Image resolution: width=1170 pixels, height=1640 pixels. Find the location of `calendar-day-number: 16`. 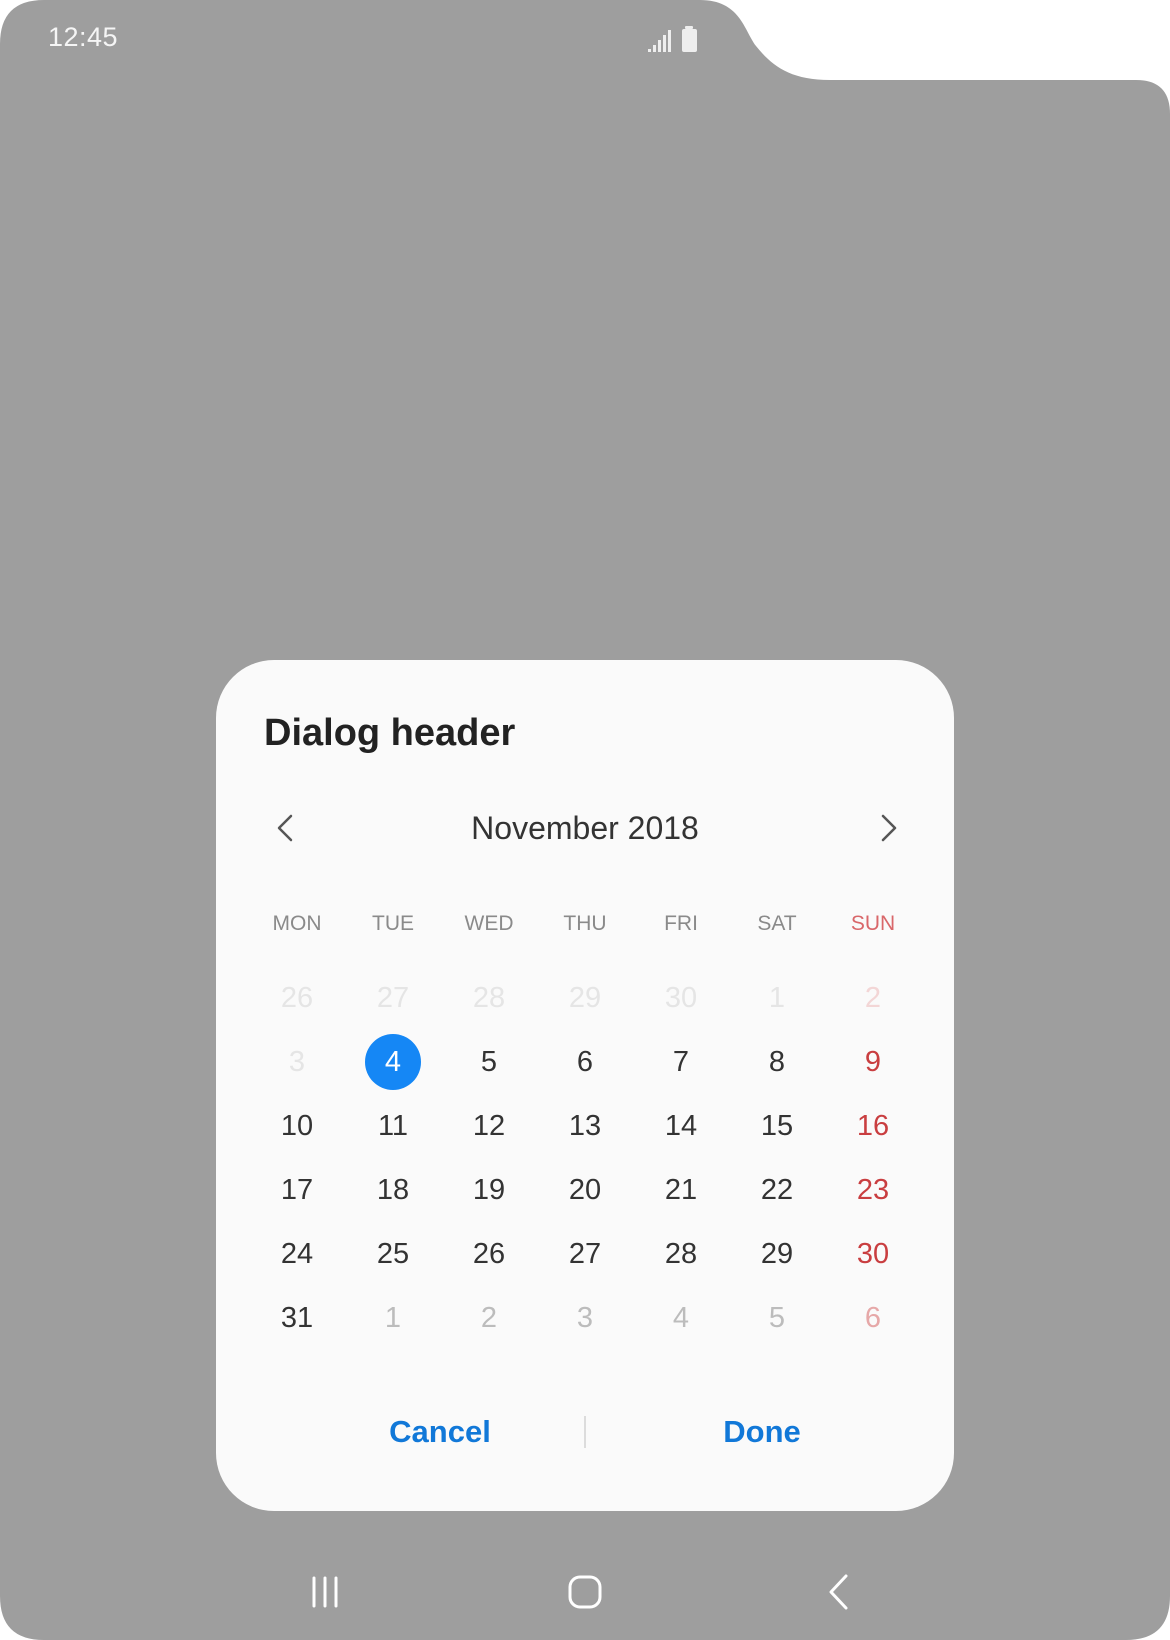

calendar-day-number: 16 is located at coordinates (873, 1125).